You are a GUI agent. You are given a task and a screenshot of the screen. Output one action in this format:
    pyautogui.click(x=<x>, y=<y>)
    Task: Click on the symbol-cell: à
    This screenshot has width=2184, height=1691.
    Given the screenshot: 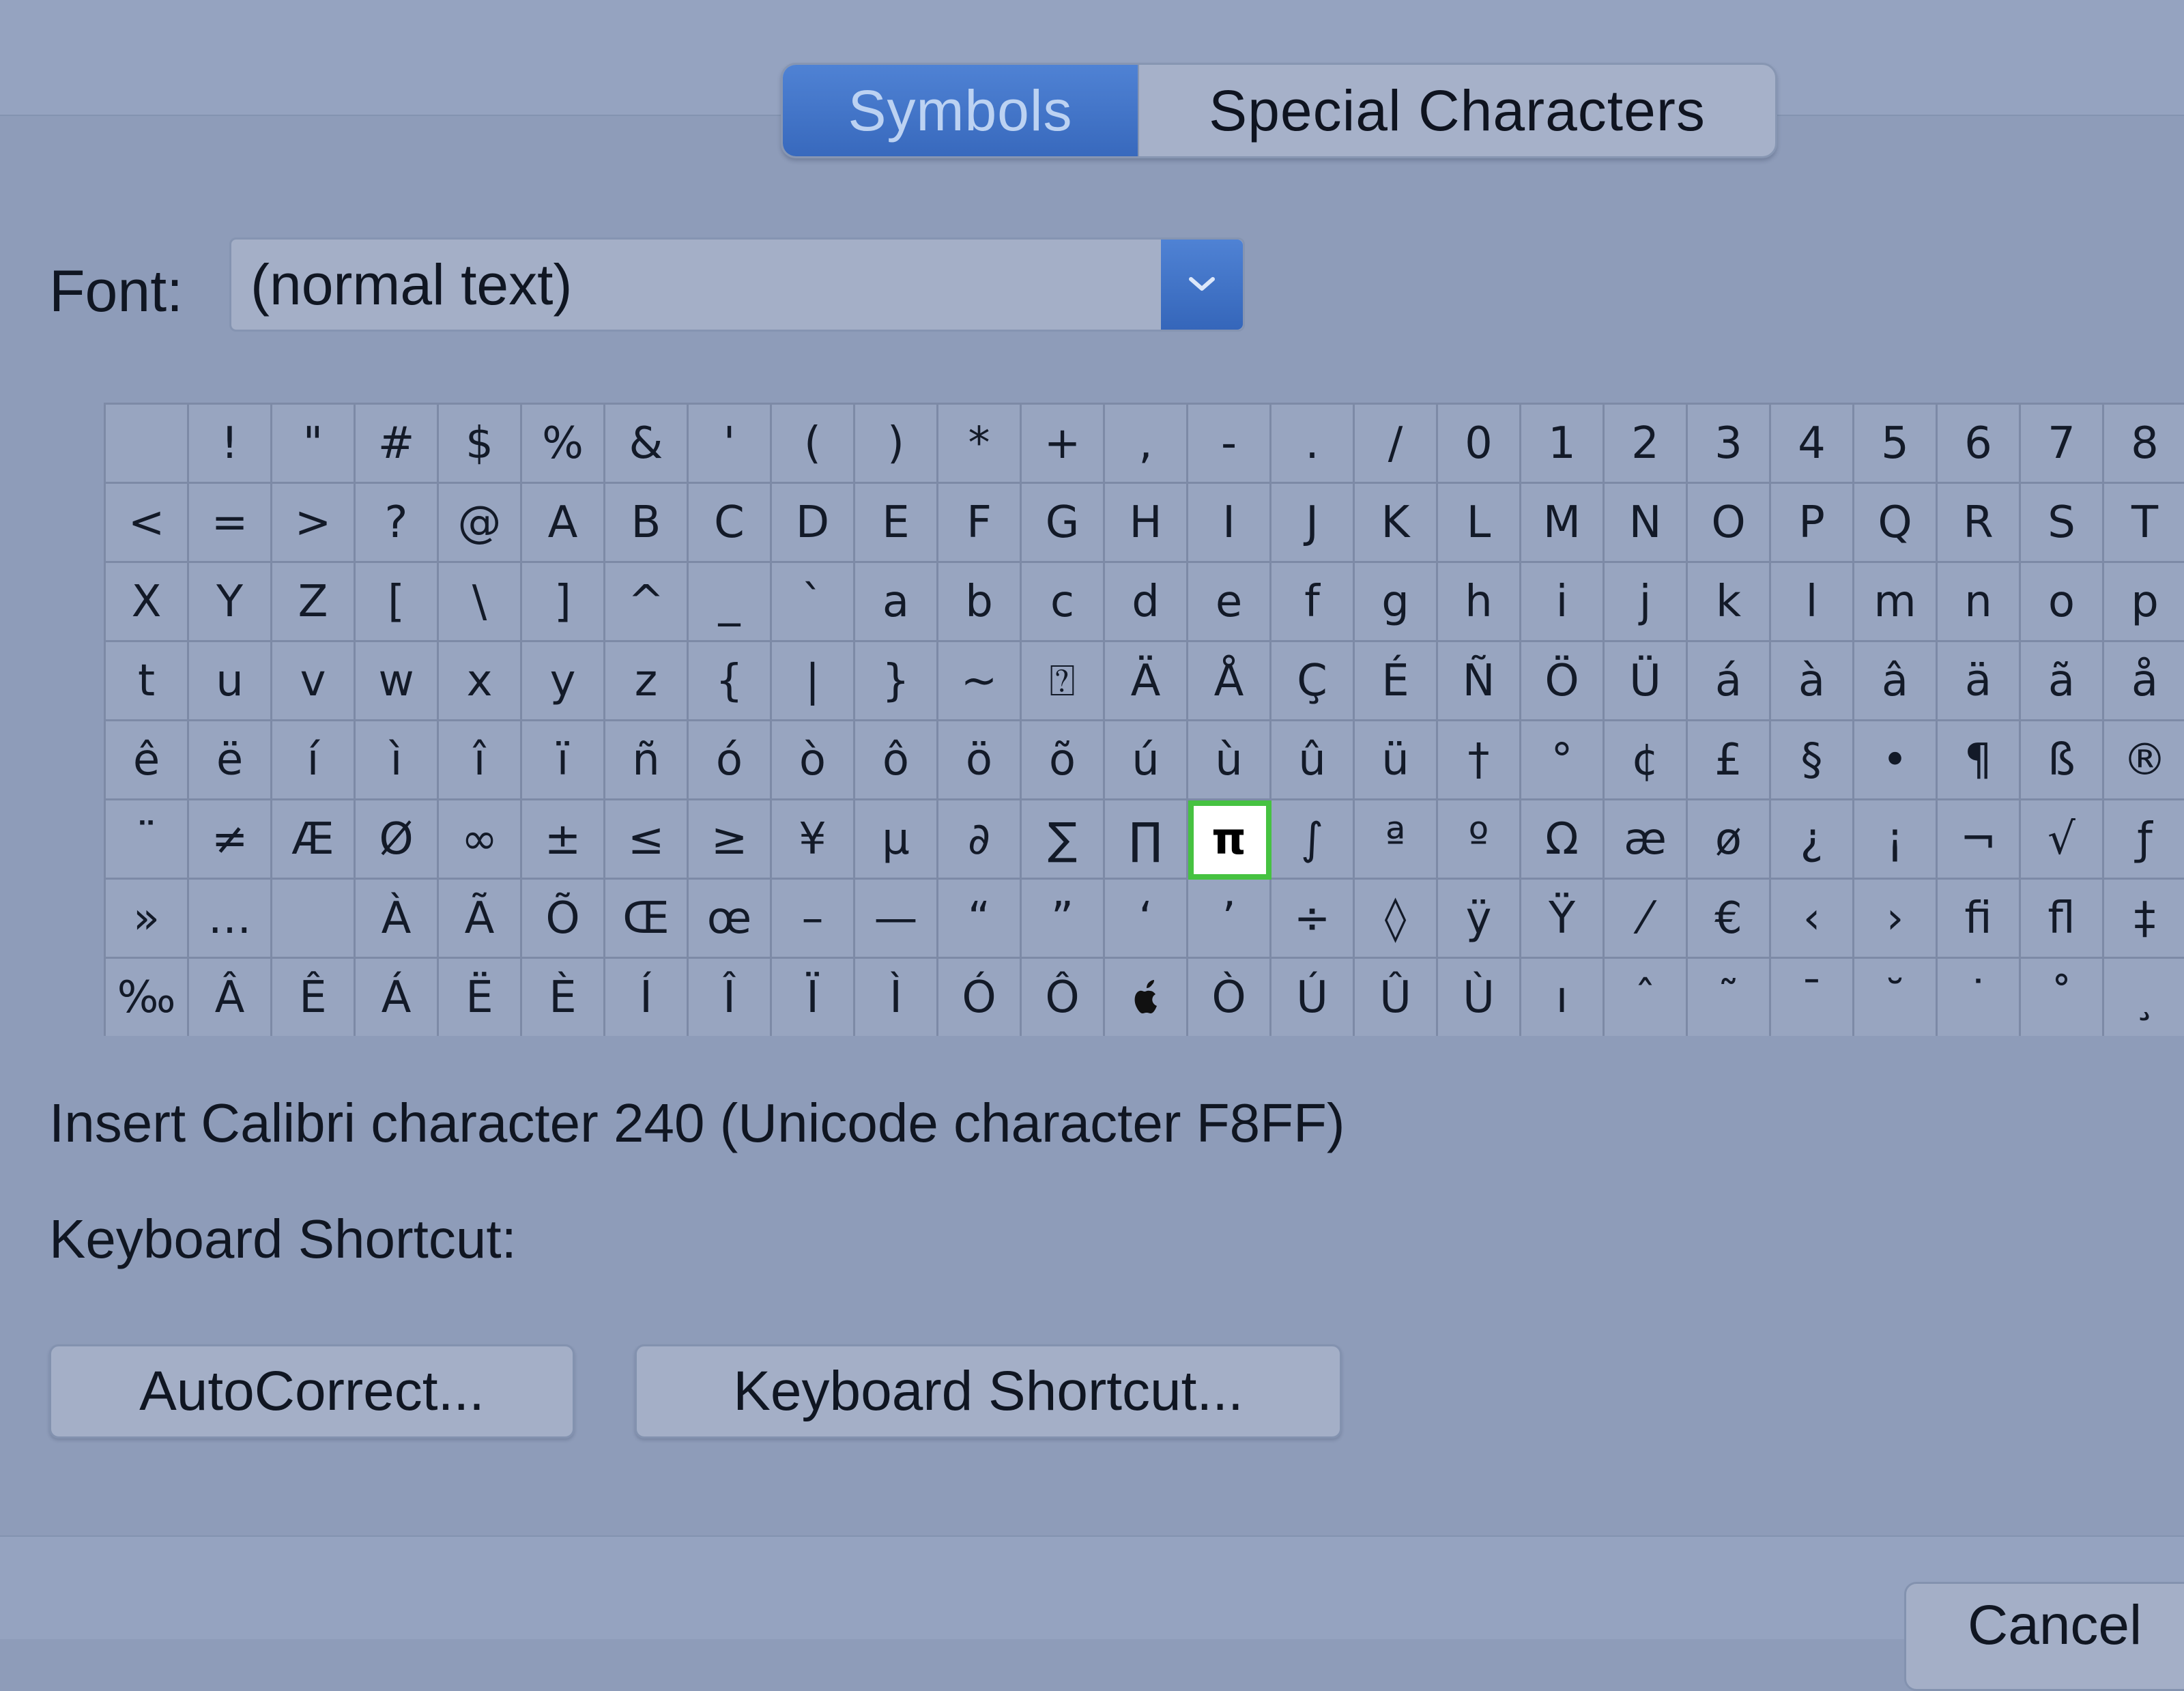 What is the action you would take?
    pyautogui.click(x=1812, y=681)
    